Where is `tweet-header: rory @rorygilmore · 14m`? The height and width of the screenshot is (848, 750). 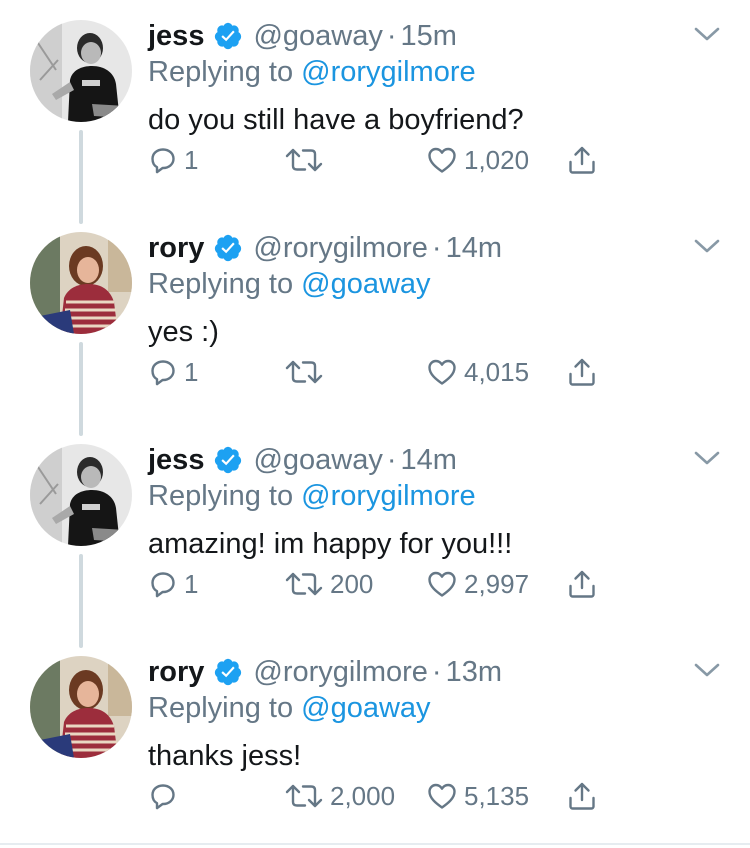
tweet-header: rory @rorygilmore · 14m is located at coordinates (325, 248).